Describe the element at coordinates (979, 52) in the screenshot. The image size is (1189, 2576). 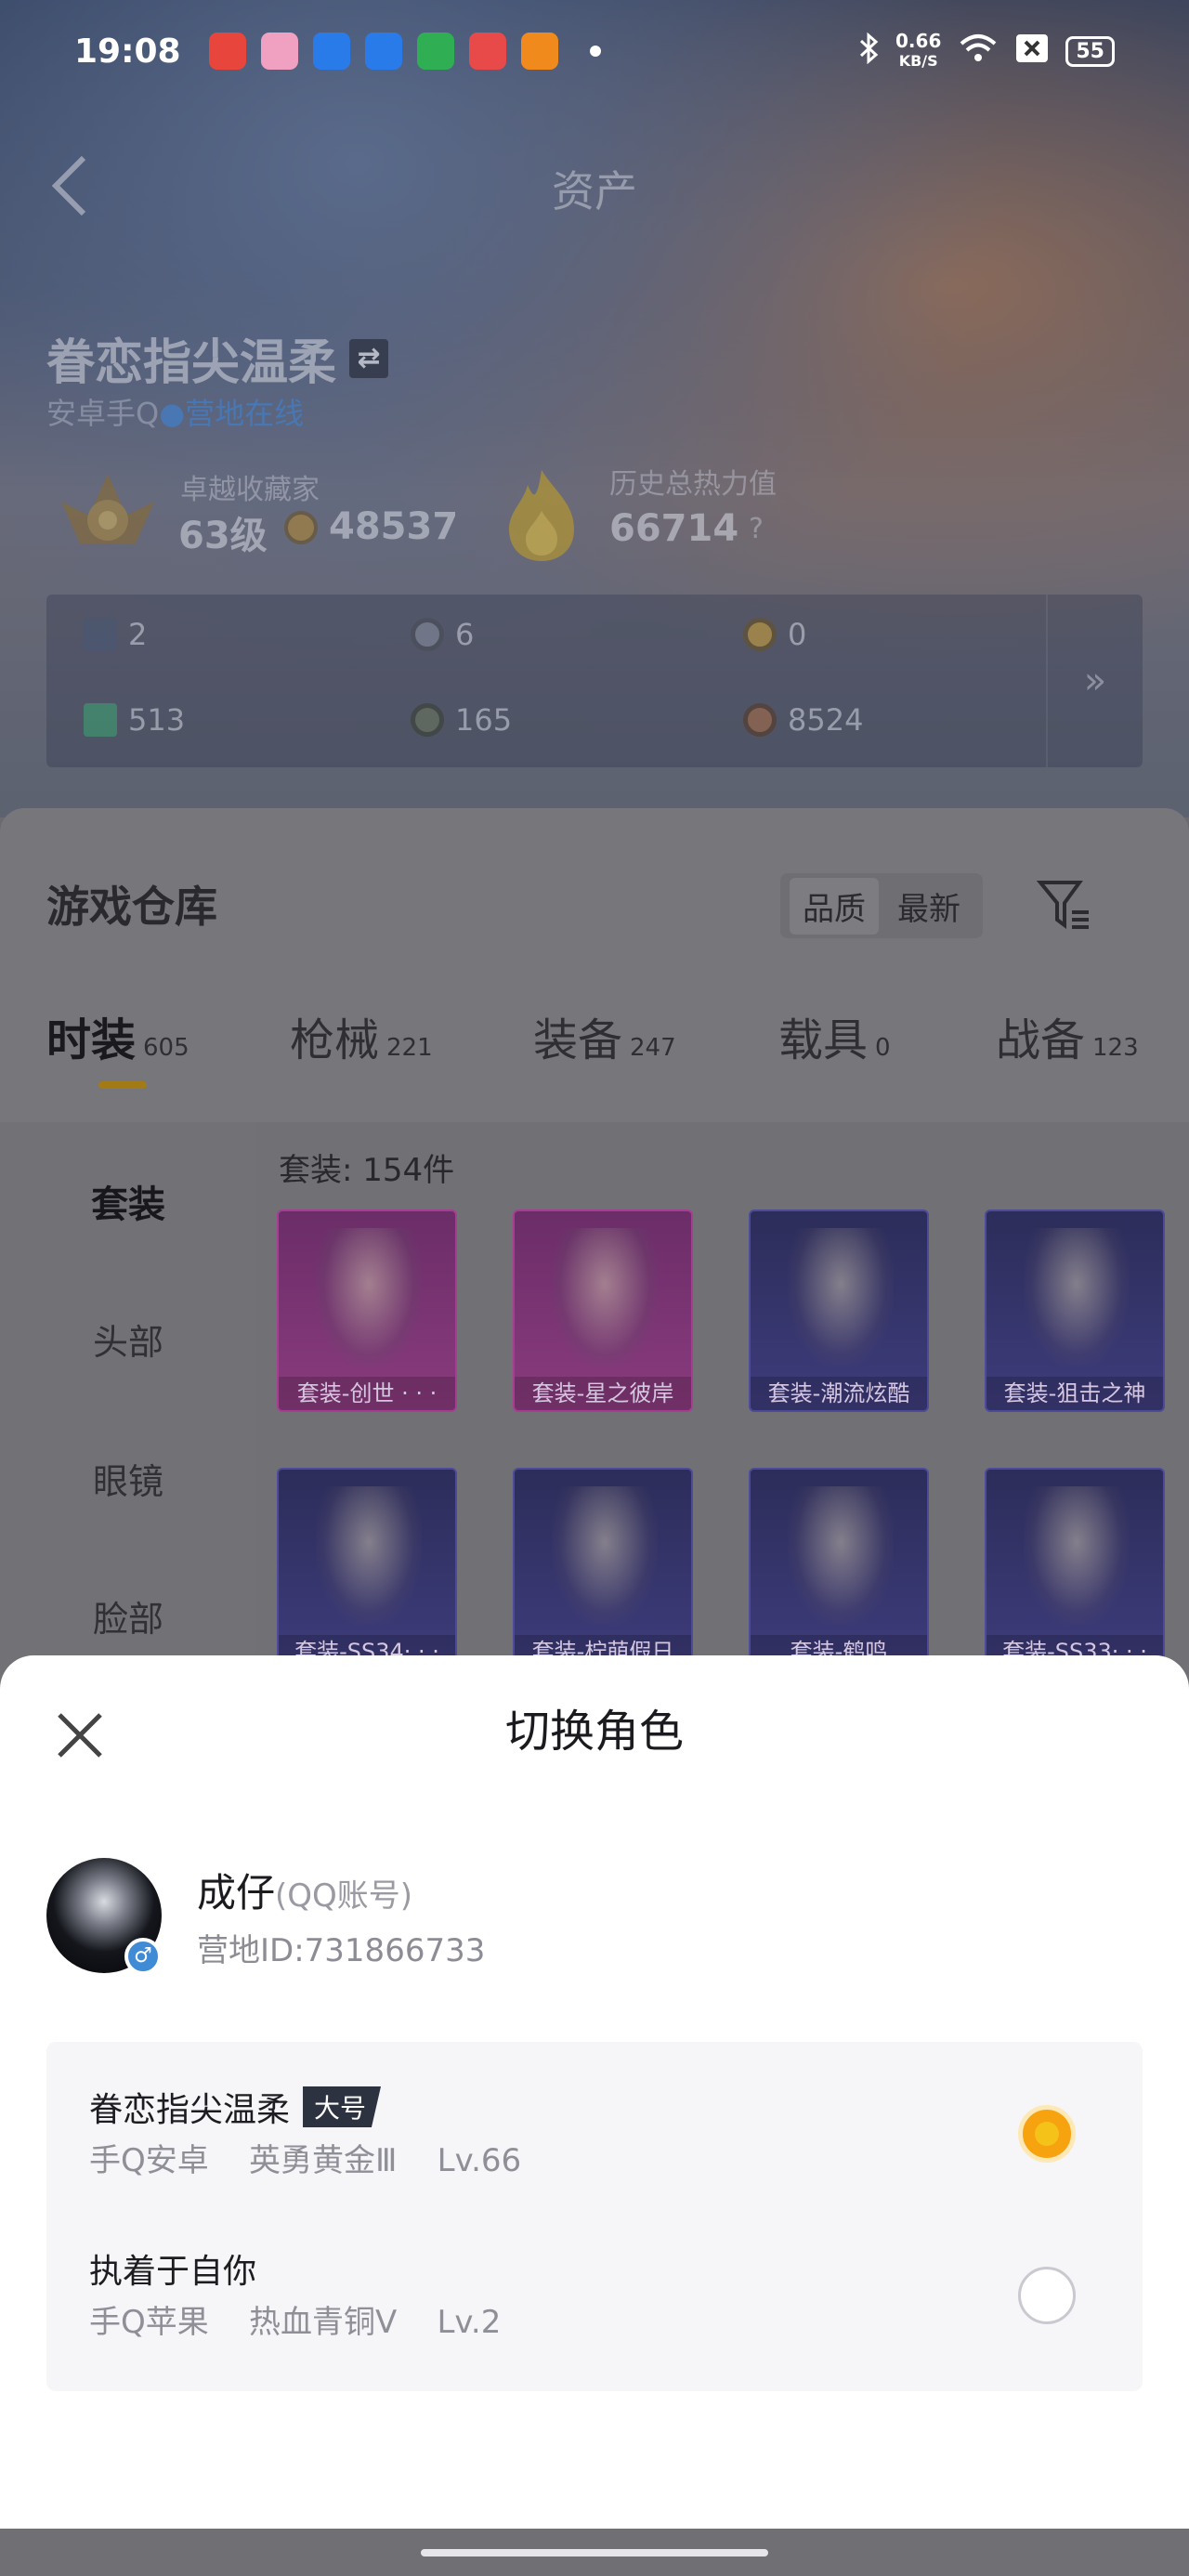
I see `wifi-icon` at that location.